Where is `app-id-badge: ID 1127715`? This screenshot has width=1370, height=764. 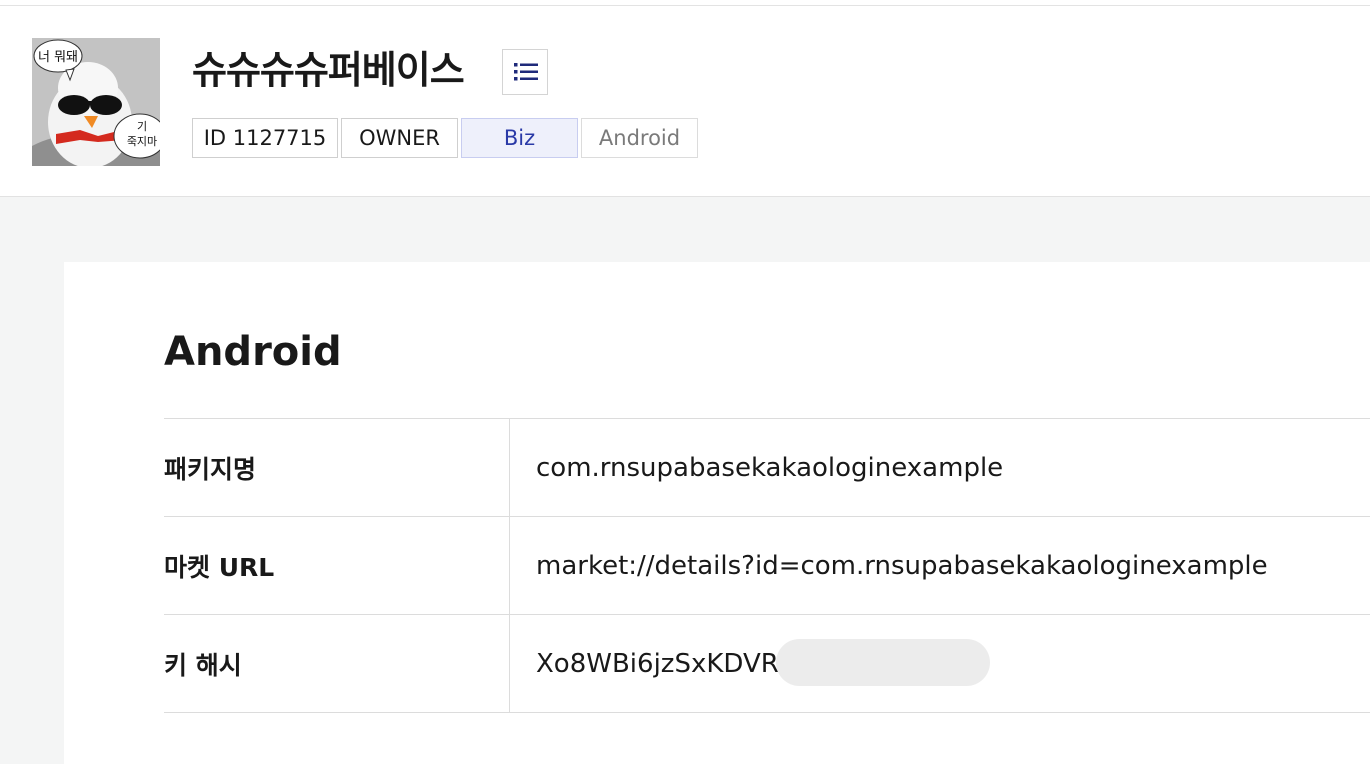 app-id-badge: ID 1127715 is located at coordinates (265, 138).